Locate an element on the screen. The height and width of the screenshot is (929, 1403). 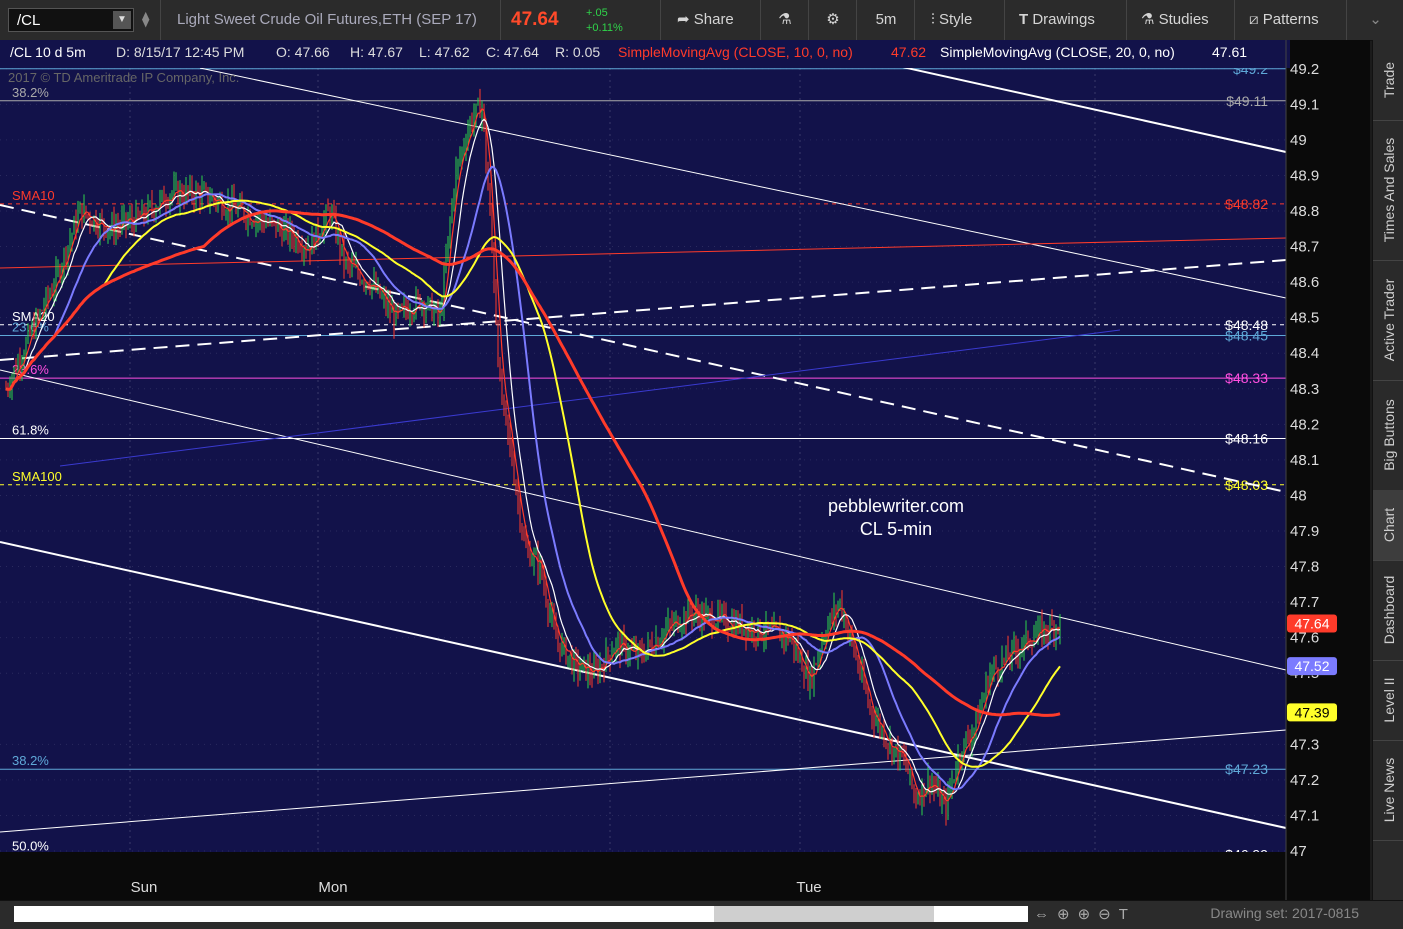
time-axis-label: Mon is located at coordinates (332, 887).